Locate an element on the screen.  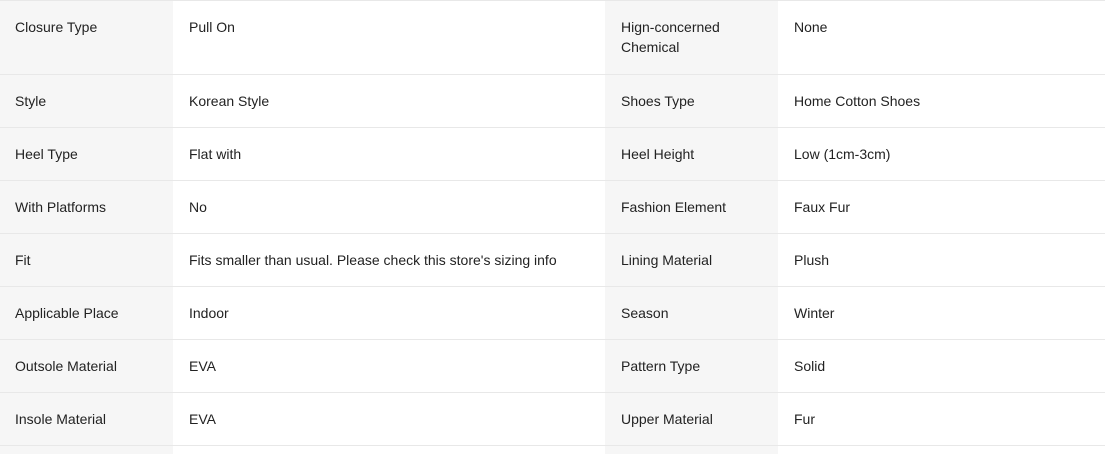
spec-label: Closure Type is located at coordinates (86, 37).